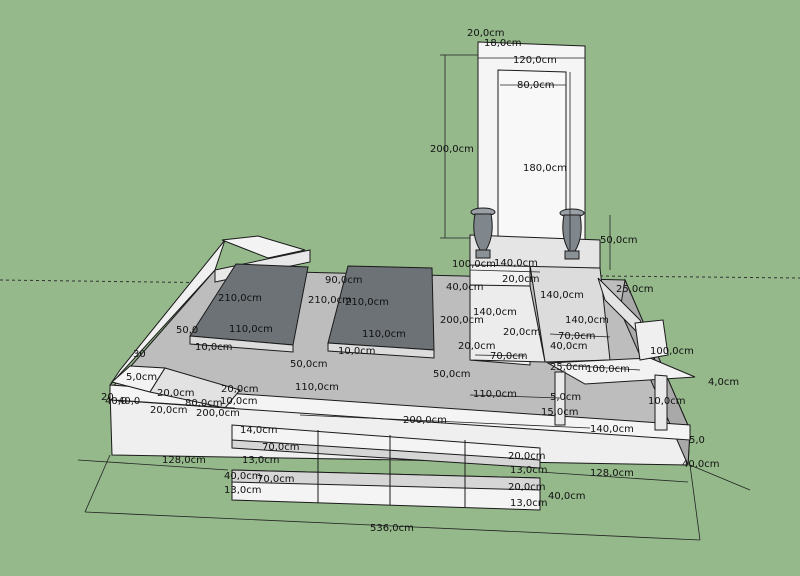  Describe the element at coordinates (535, 60) in the screenshot. I see `dim-label: 120,0cm` at that location.